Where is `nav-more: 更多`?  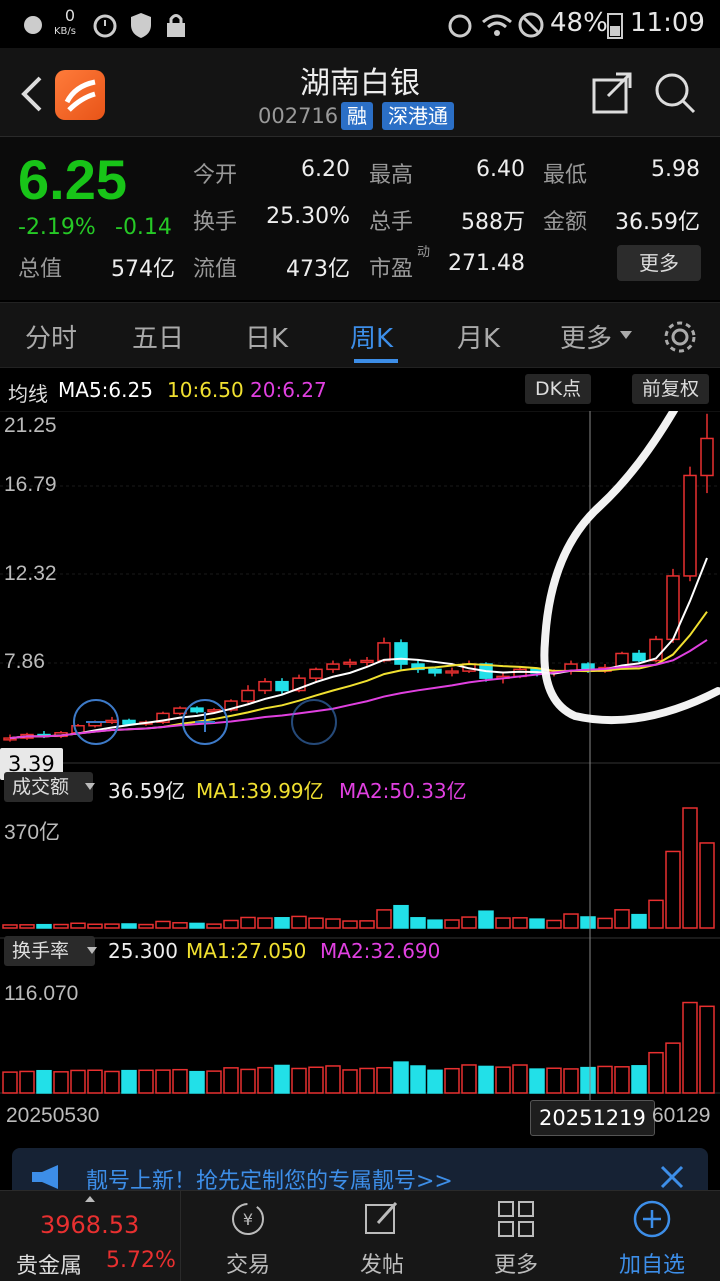
nav-more: 更多 is located at coordinates (516, 1236).